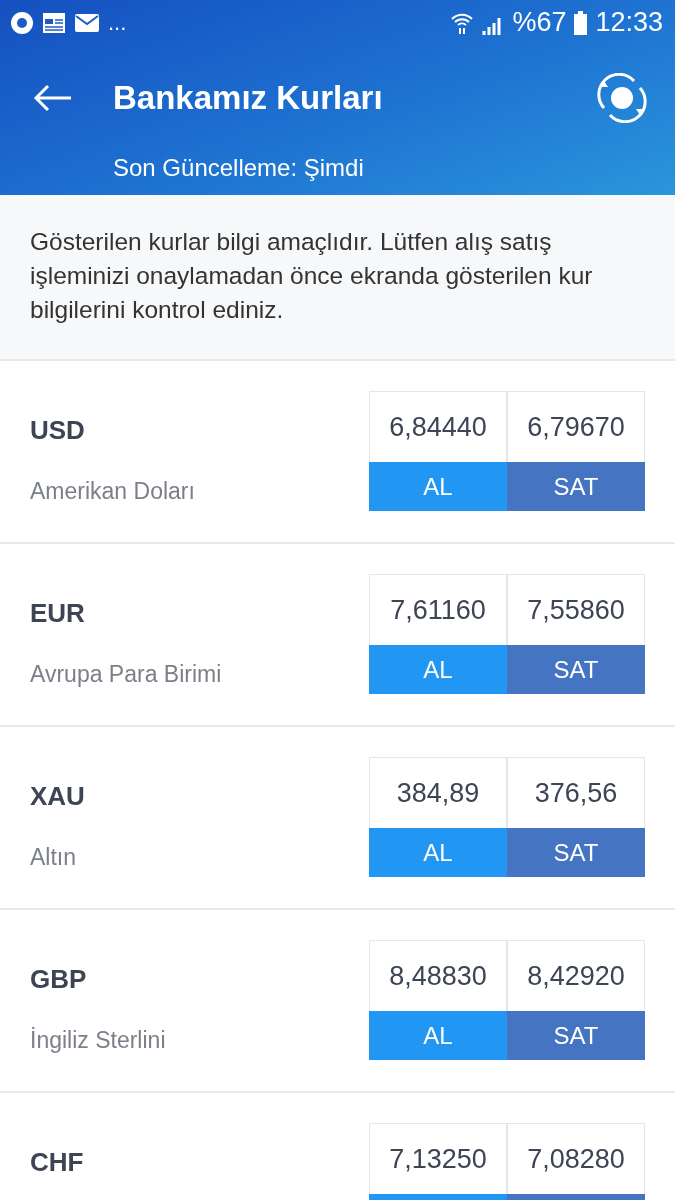 The width and height of the screenshot is (675, 1200). What do you see at coordinates (539, 23) in the screenshot?
I see `battery-percent-text: %67` at bounding box center [539, 23].